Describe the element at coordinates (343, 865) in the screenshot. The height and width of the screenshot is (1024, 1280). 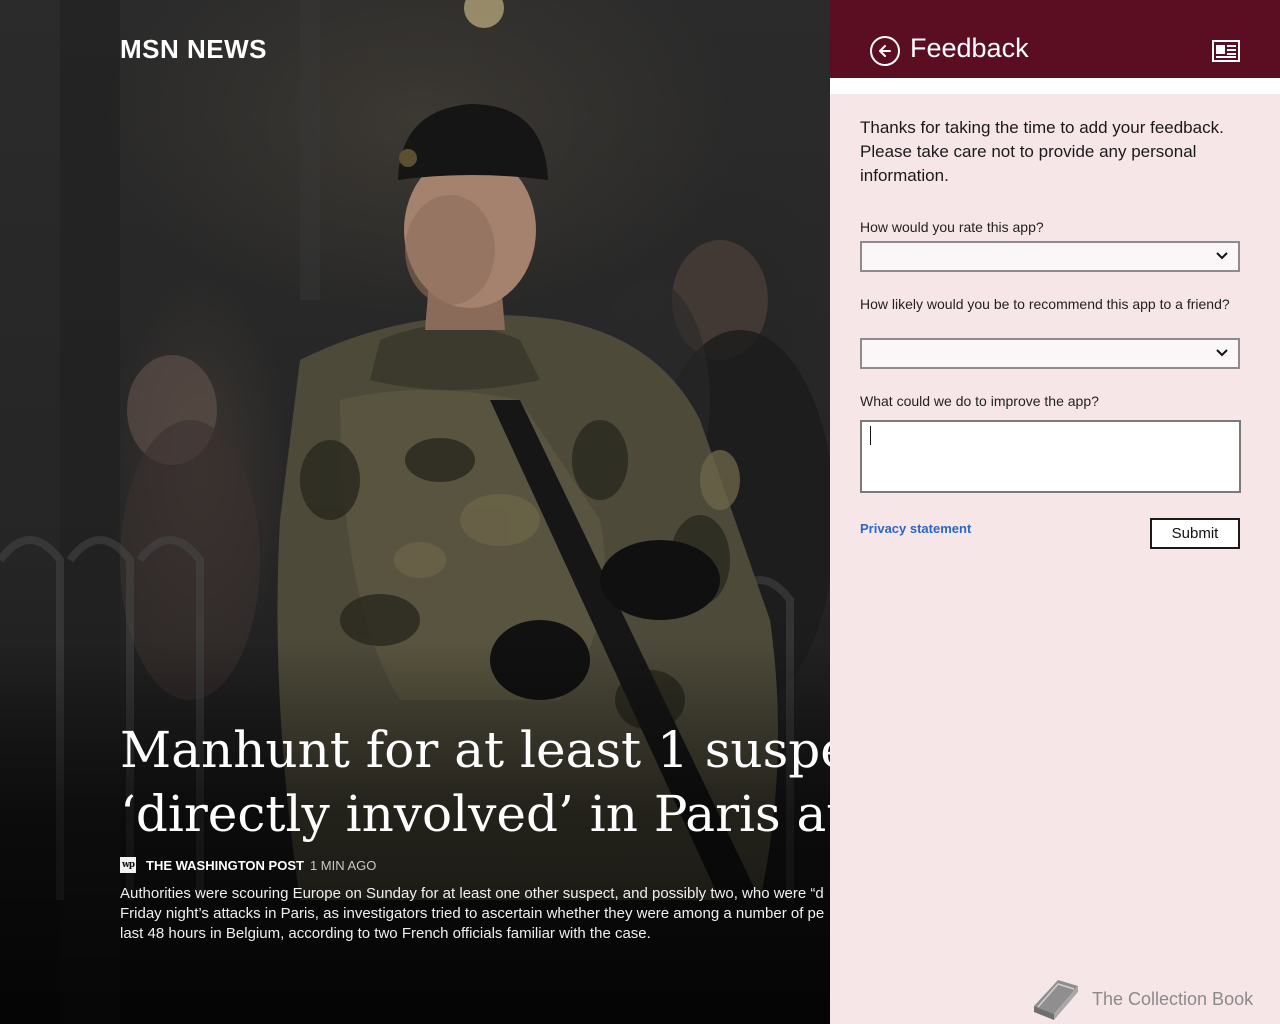
I see `publish-time: 1 MIN AGO` at that location.